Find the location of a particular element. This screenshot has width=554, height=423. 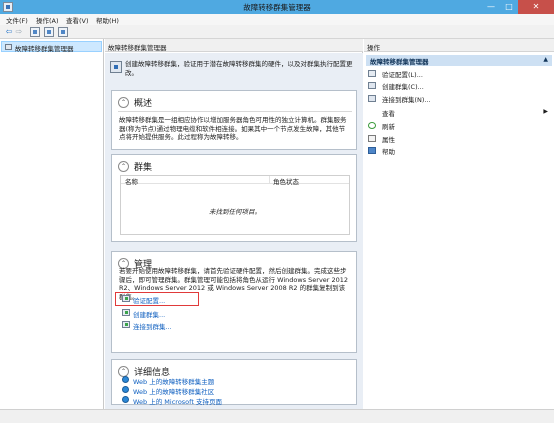

actions-section-header: 故障转移群集管理器 ▲ is located at coordinates (459, 60).